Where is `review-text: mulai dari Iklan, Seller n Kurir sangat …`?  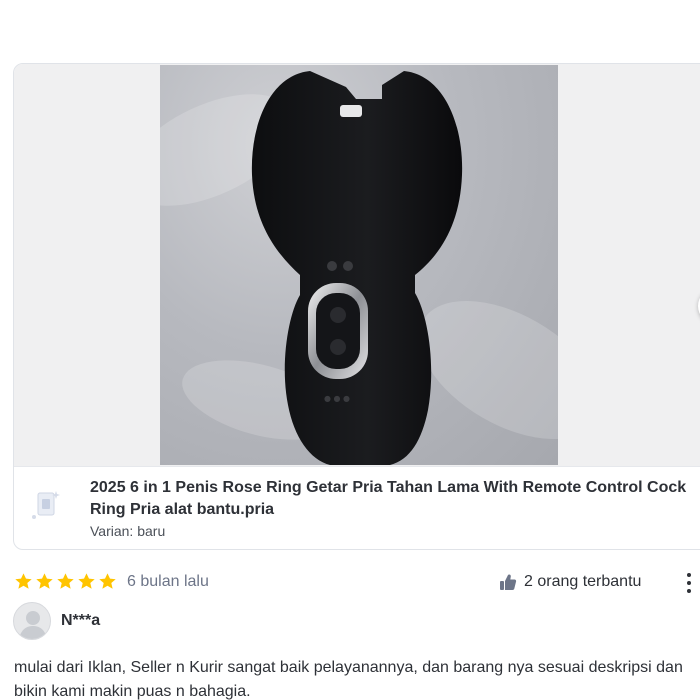 review-text: mulai dari Iklan, Seller n Kurir sangat … is located at coordinates (348, 679).